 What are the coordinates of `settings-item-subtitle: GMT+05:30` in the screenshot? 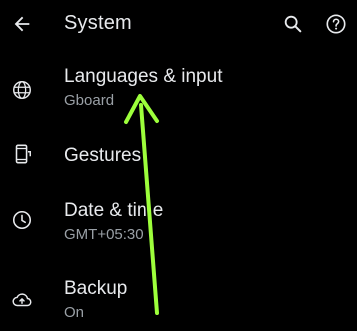 It's located at (104, 234).